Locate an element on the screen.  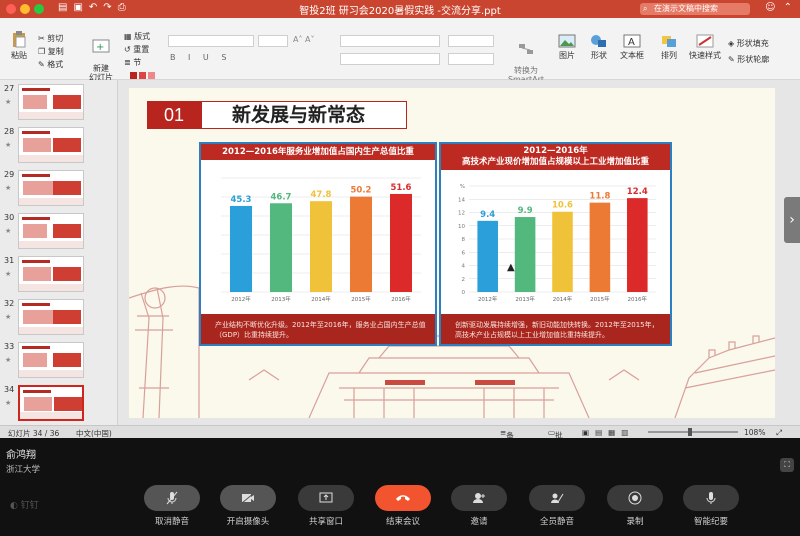
view-buttons: ▣▤▦▥ is located at coordinates (608, 432).